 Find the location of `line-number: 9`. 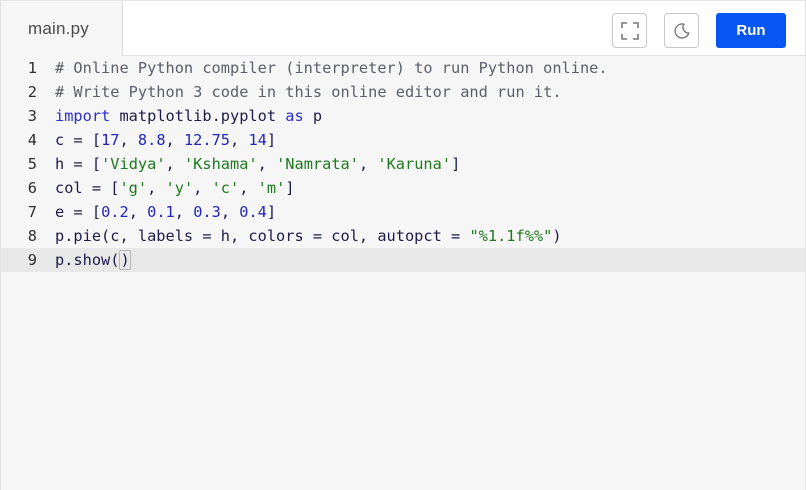

line-number: 9 is located at coordinates (32, 260).